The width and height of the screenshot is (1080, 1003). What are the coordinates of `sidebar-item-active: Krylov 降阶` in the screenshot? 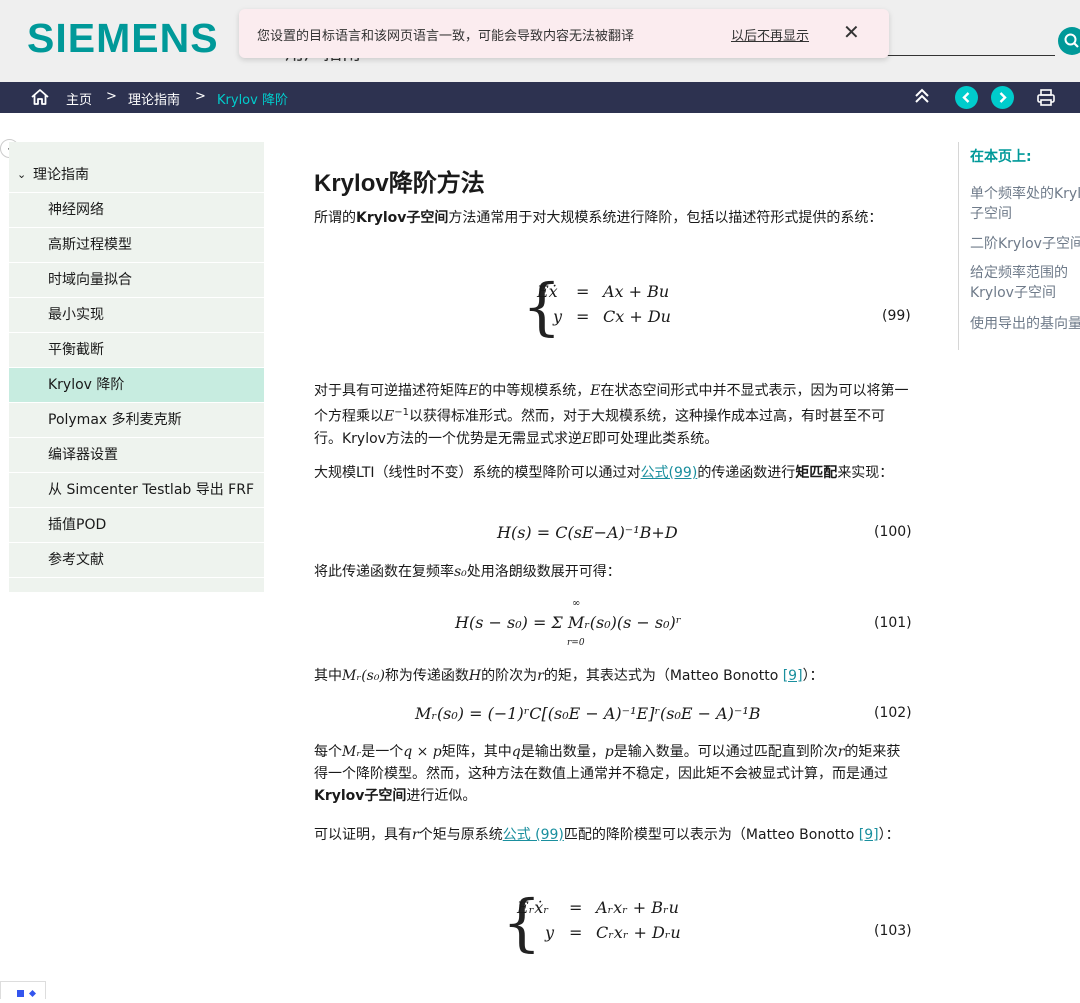 It's located at (136, 385).